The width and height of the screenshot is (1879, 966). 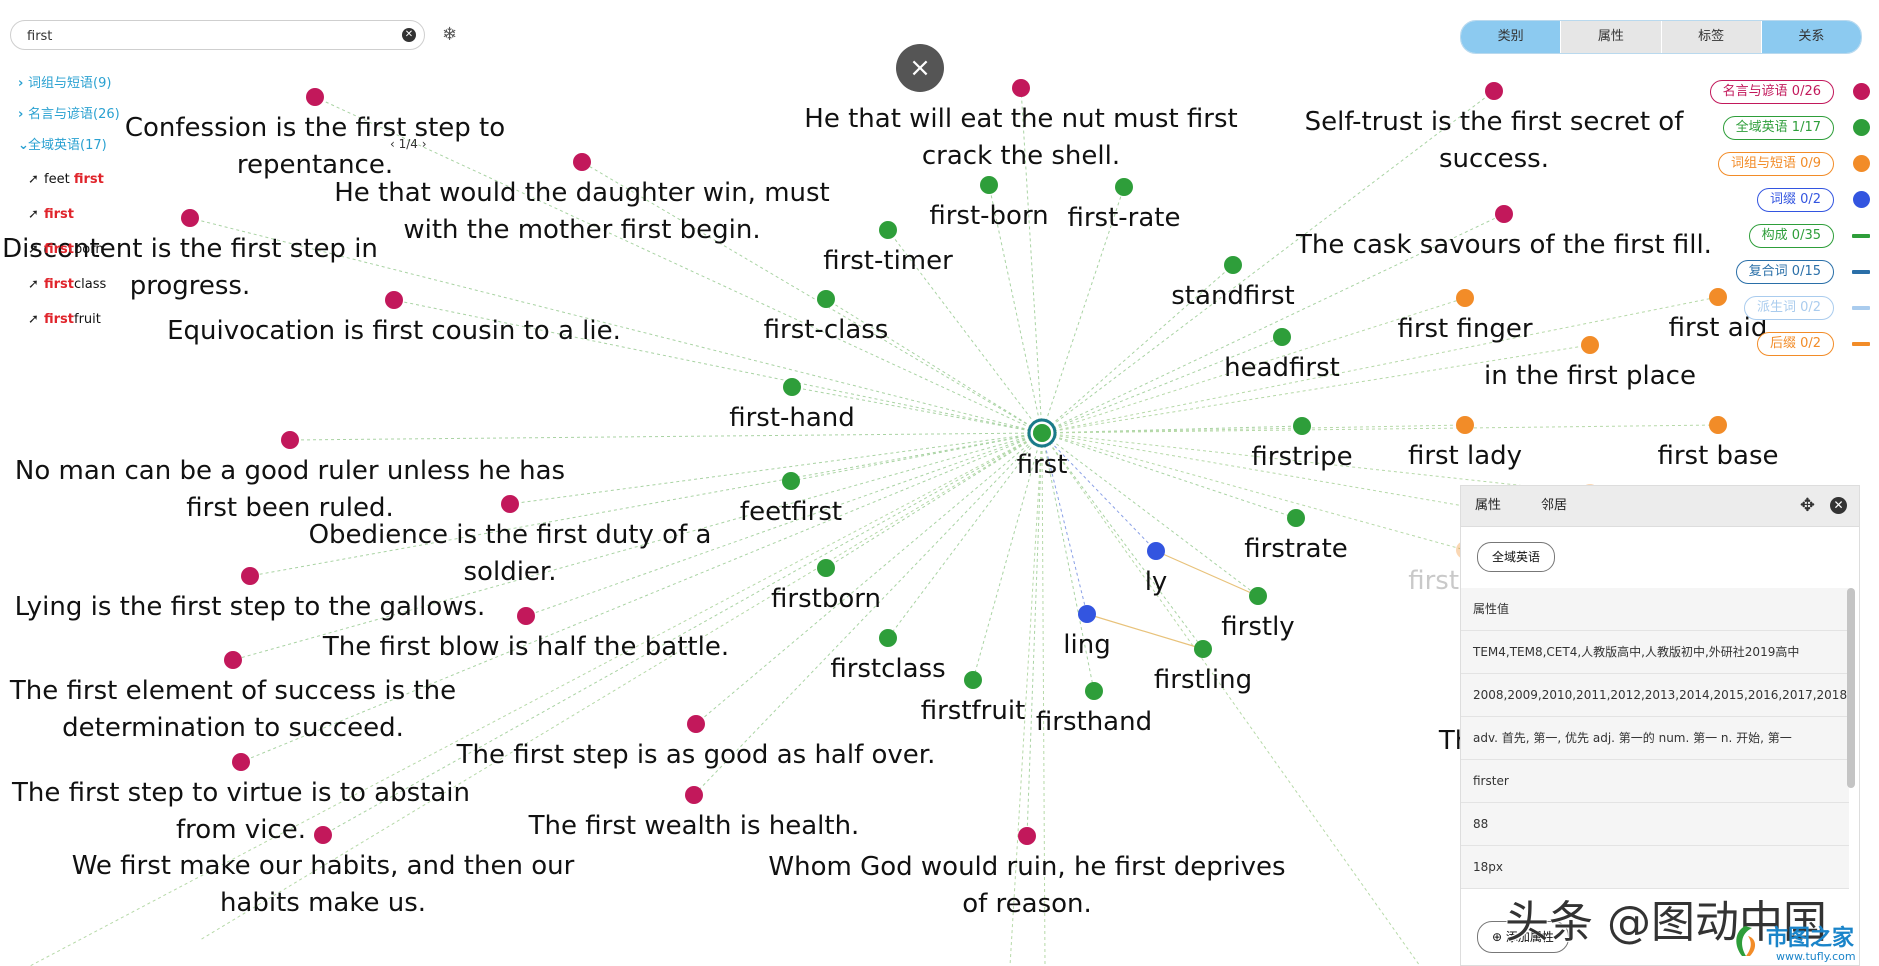 I want to click on graph-node: firstborn, so click(x=826, y=586).